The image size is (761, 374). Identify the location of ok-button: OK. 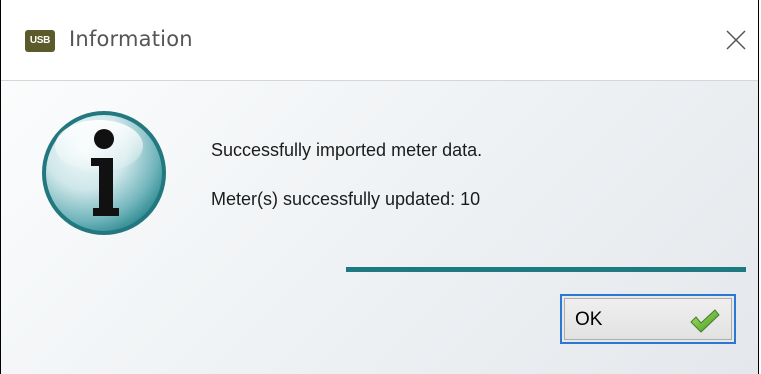
(648, 319).